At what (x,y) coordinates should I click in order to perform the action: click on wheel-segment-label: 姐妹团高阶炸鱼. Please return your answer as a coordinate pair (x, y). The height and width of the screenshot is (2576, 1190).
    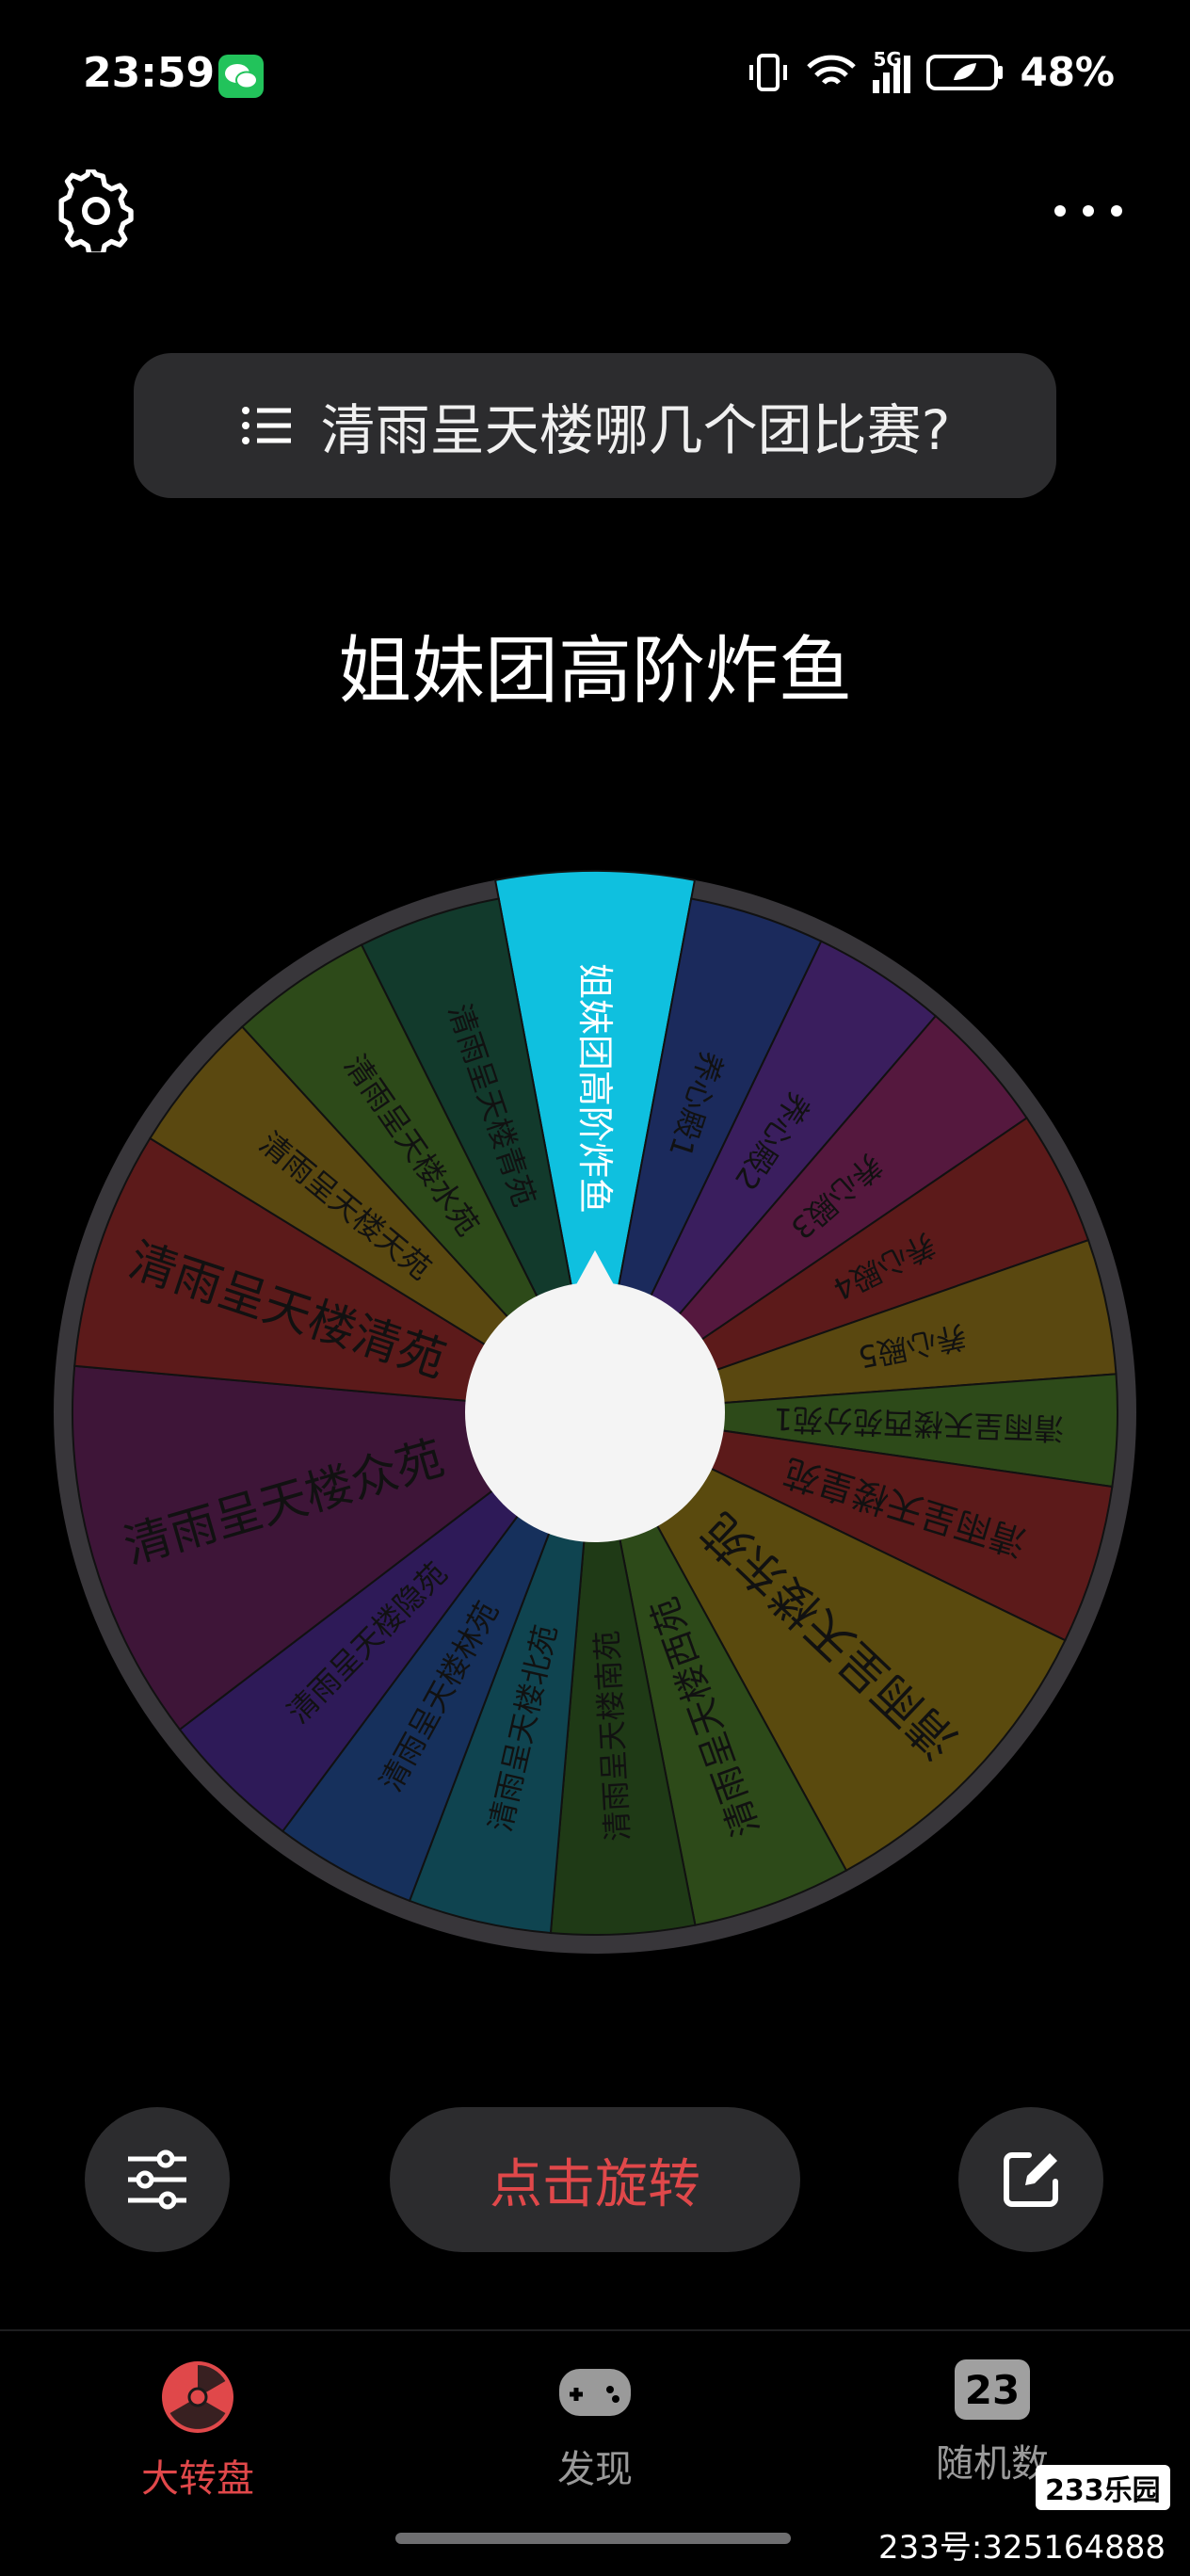
    Looking at the image, I should click on (595, 1088).